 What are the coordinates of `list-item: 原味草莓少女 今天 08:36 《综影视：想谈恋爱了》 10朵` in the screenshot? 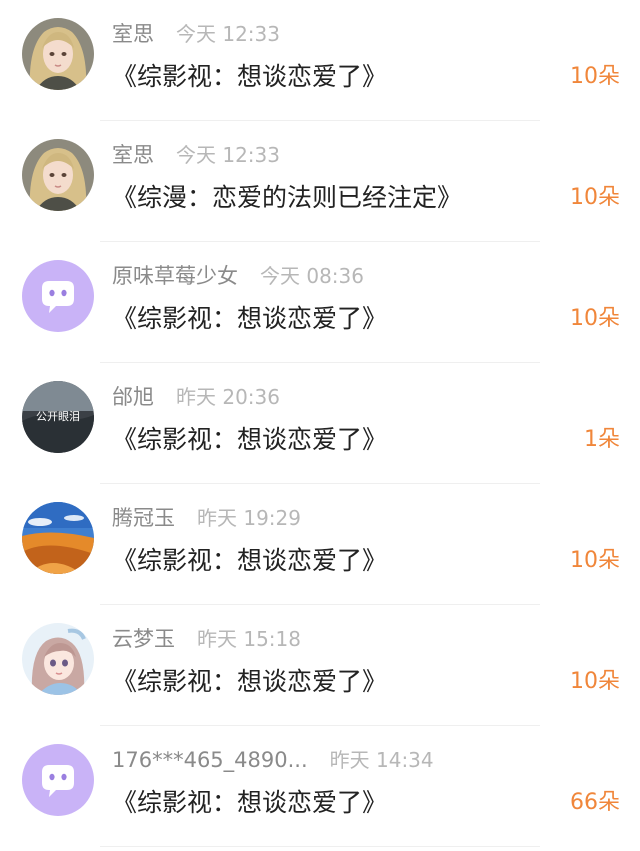 It's located at (320, 302).